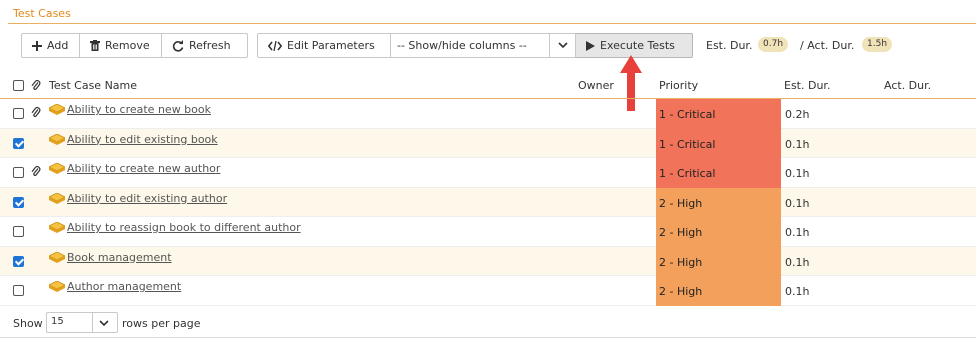  What do you see at coordinates (907, 85) in the screenshot?
I see `column-header-act-duration: Act. Dur.` at bounding box center [907, 85].